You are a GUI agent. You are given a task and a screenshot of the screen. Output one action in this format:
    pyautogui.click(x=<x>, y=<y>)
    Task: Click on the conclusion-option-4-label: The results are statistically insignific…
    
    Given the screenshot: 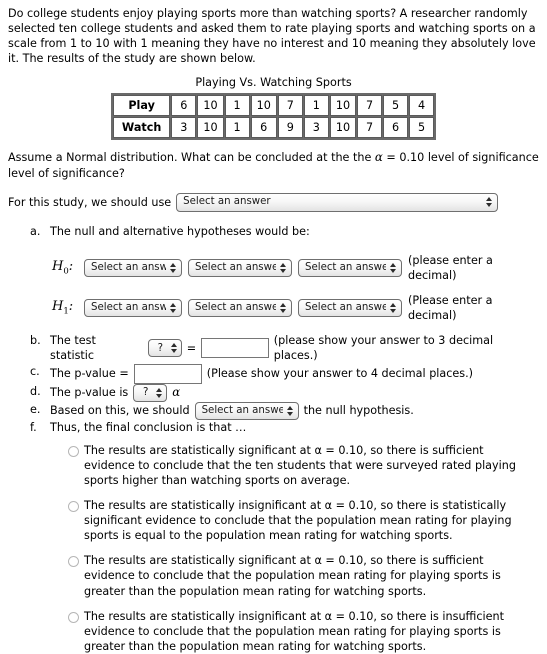 What is the action you would take?
    pyautogui.click(x=294, y=631)
    